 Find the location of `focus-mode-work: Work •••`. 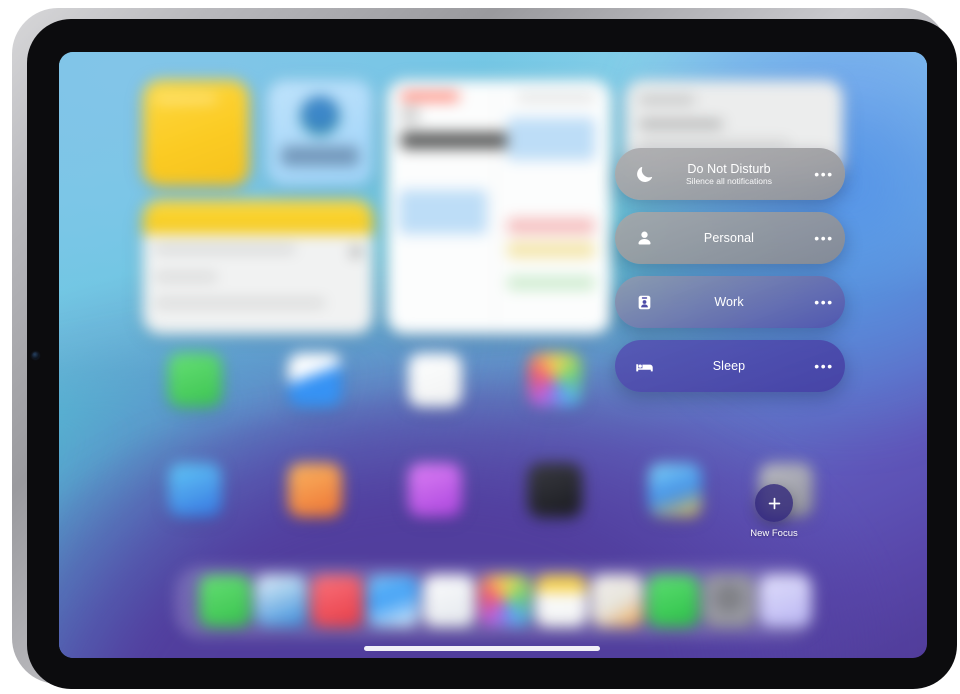

focus-mode-work: Work ••• is located at coordinates (730, 302).